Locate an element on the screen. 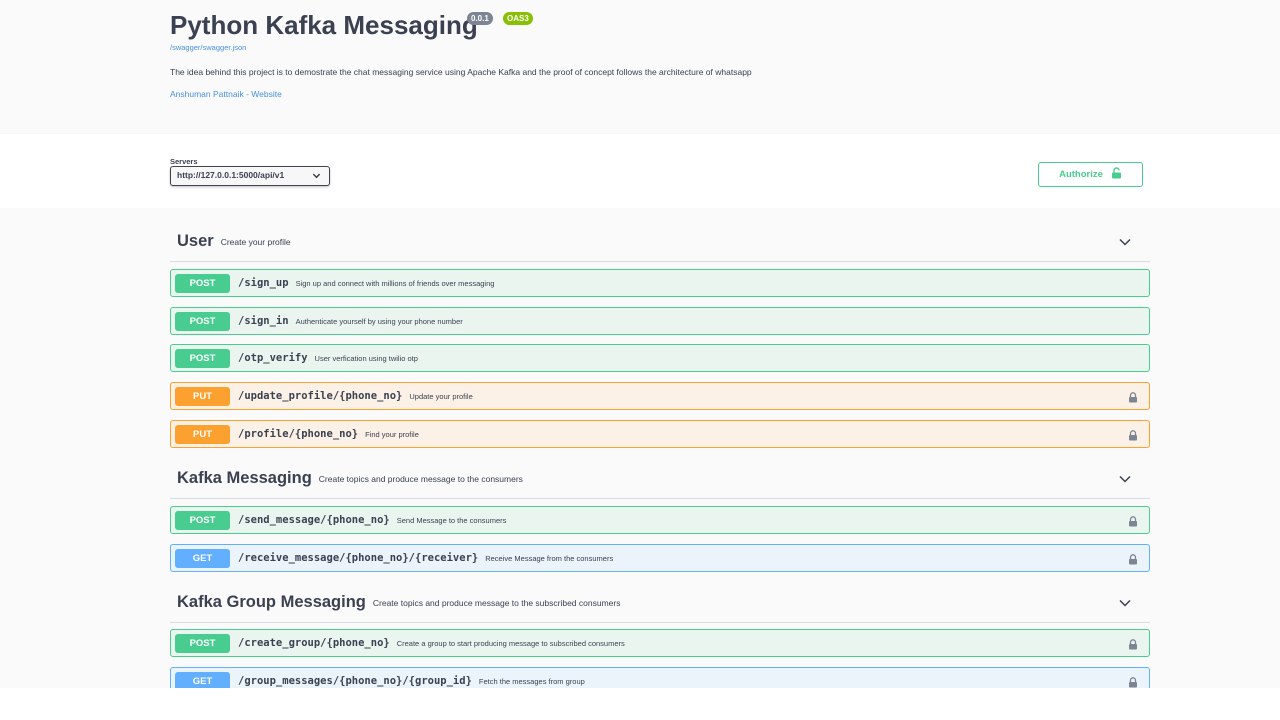  authorize-label: Authorize is located at coordinates (1081, 174).